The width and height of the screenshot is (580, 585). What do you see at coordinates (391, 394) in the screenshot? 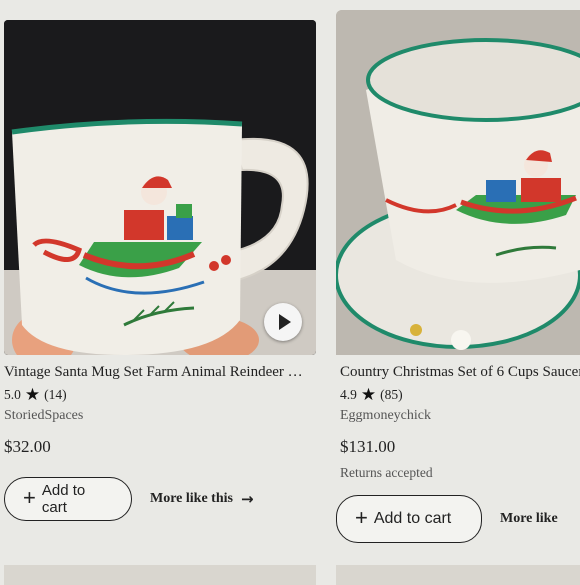
I see `review-count: (85)` at bounding box center [391, 394].